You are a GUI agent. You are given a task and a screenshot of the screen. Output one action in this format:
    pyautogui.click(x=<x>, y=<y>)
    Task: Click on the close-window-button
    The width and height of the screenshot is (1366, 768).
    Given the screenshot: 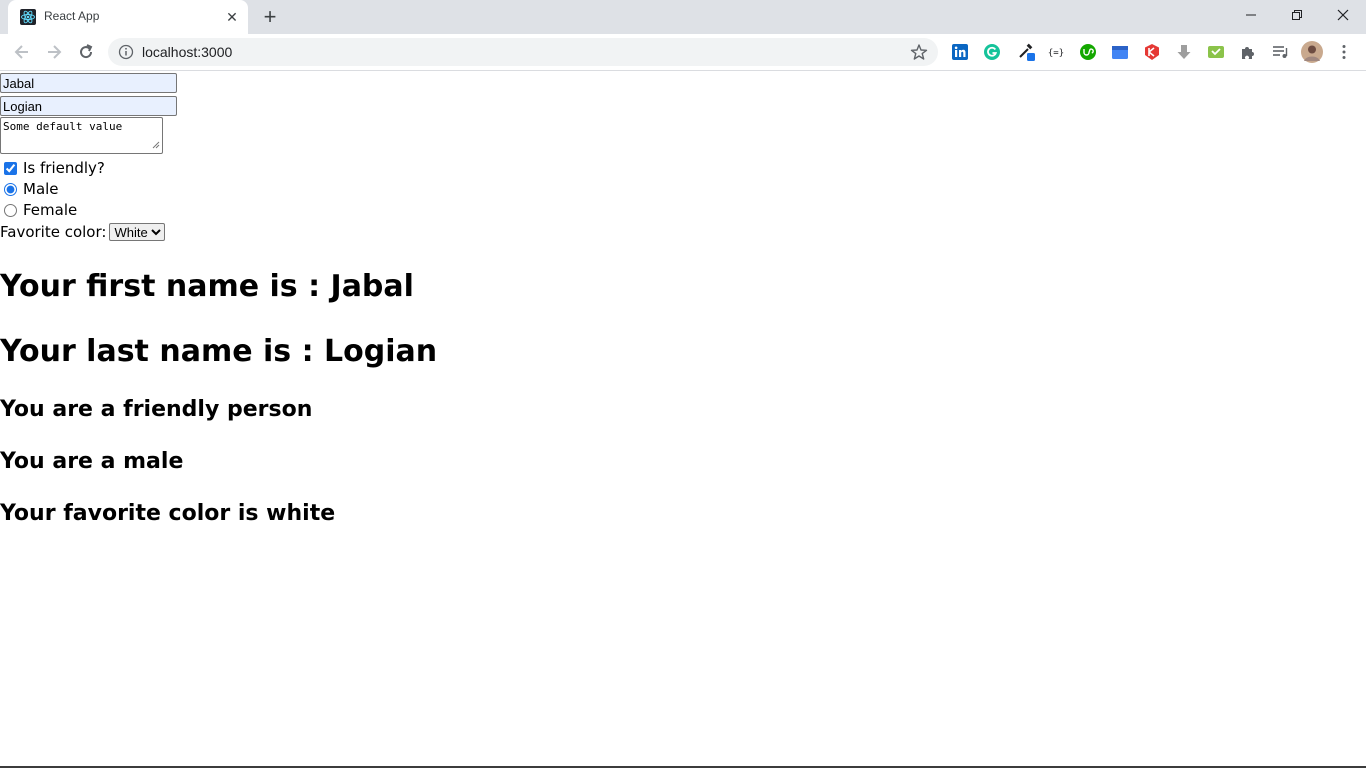 What is the action you would take?
    pyautogui.click(x=1343, y=15)
    